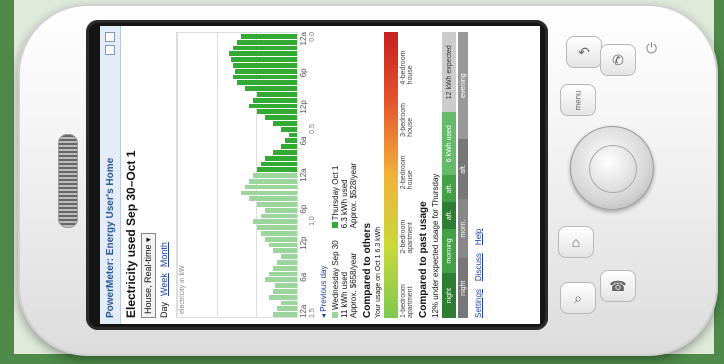 The image size is (724, 364). I want to click on past-seg2: morn., so click(463, 228).